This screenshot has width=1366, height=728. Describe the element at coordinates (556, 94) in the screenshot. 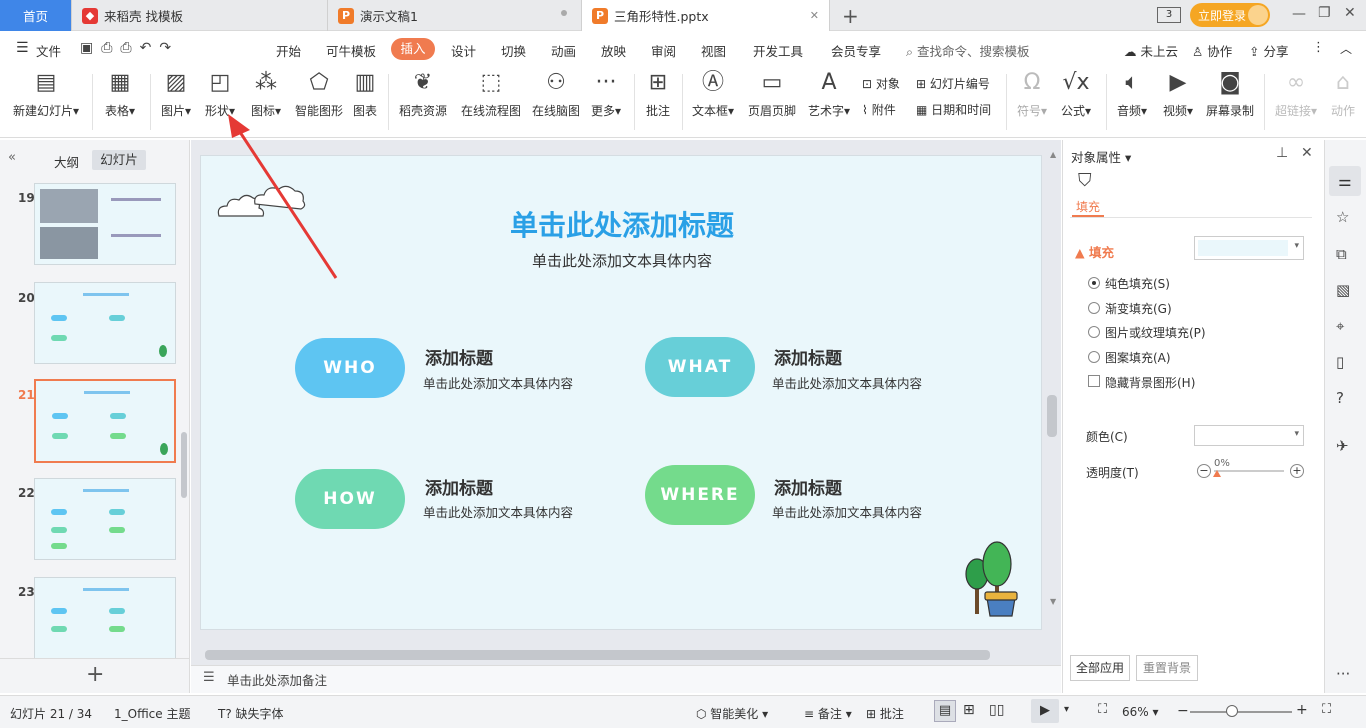

I see `mindmap-button: ⚇ 在线脑图` at that location.